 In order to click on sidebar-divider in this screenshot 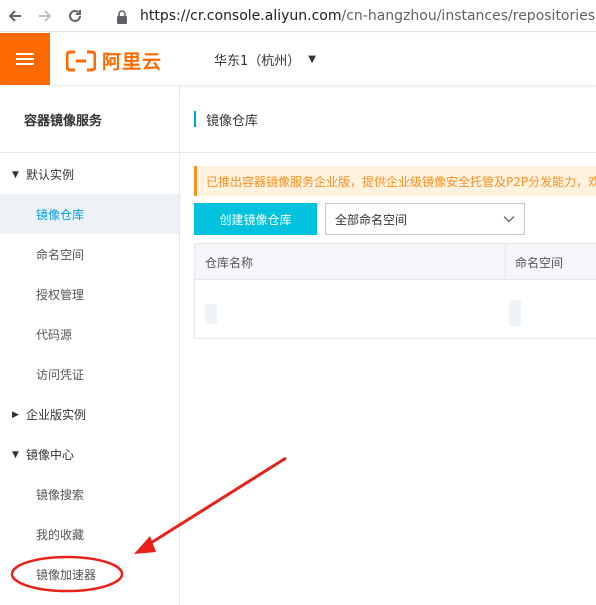, I will do `click(90, 152)`.